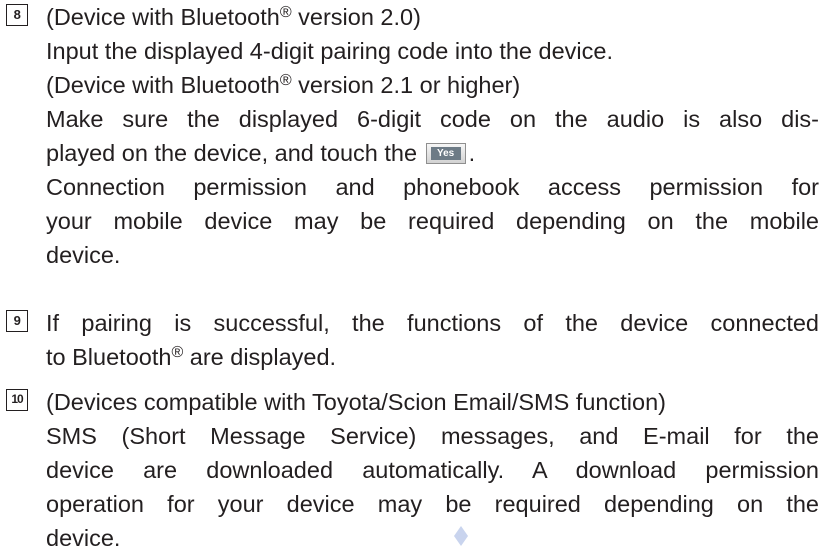 The width and height of the screenshot is (829, 555). What do you see at coordinates (472, 153) in the screenshot?
I see `text-segment: .` at bounding box center [472, 153].